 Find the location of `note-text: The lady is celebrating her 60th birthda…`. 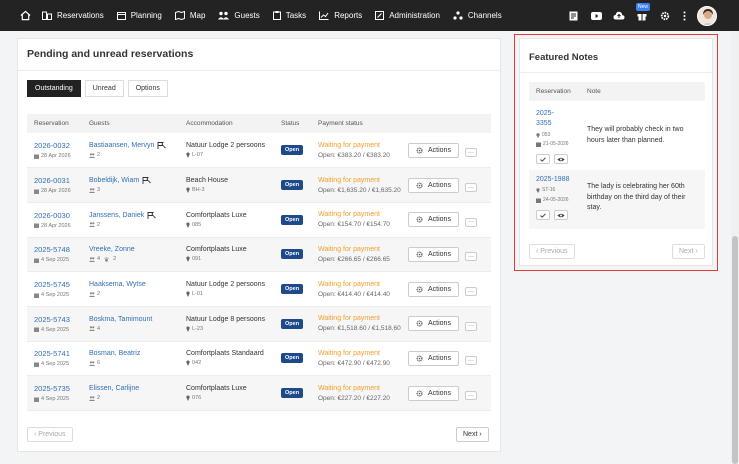

note-text: The lady is celebrating her 60th birthda… is located at coordinates (636, 197).